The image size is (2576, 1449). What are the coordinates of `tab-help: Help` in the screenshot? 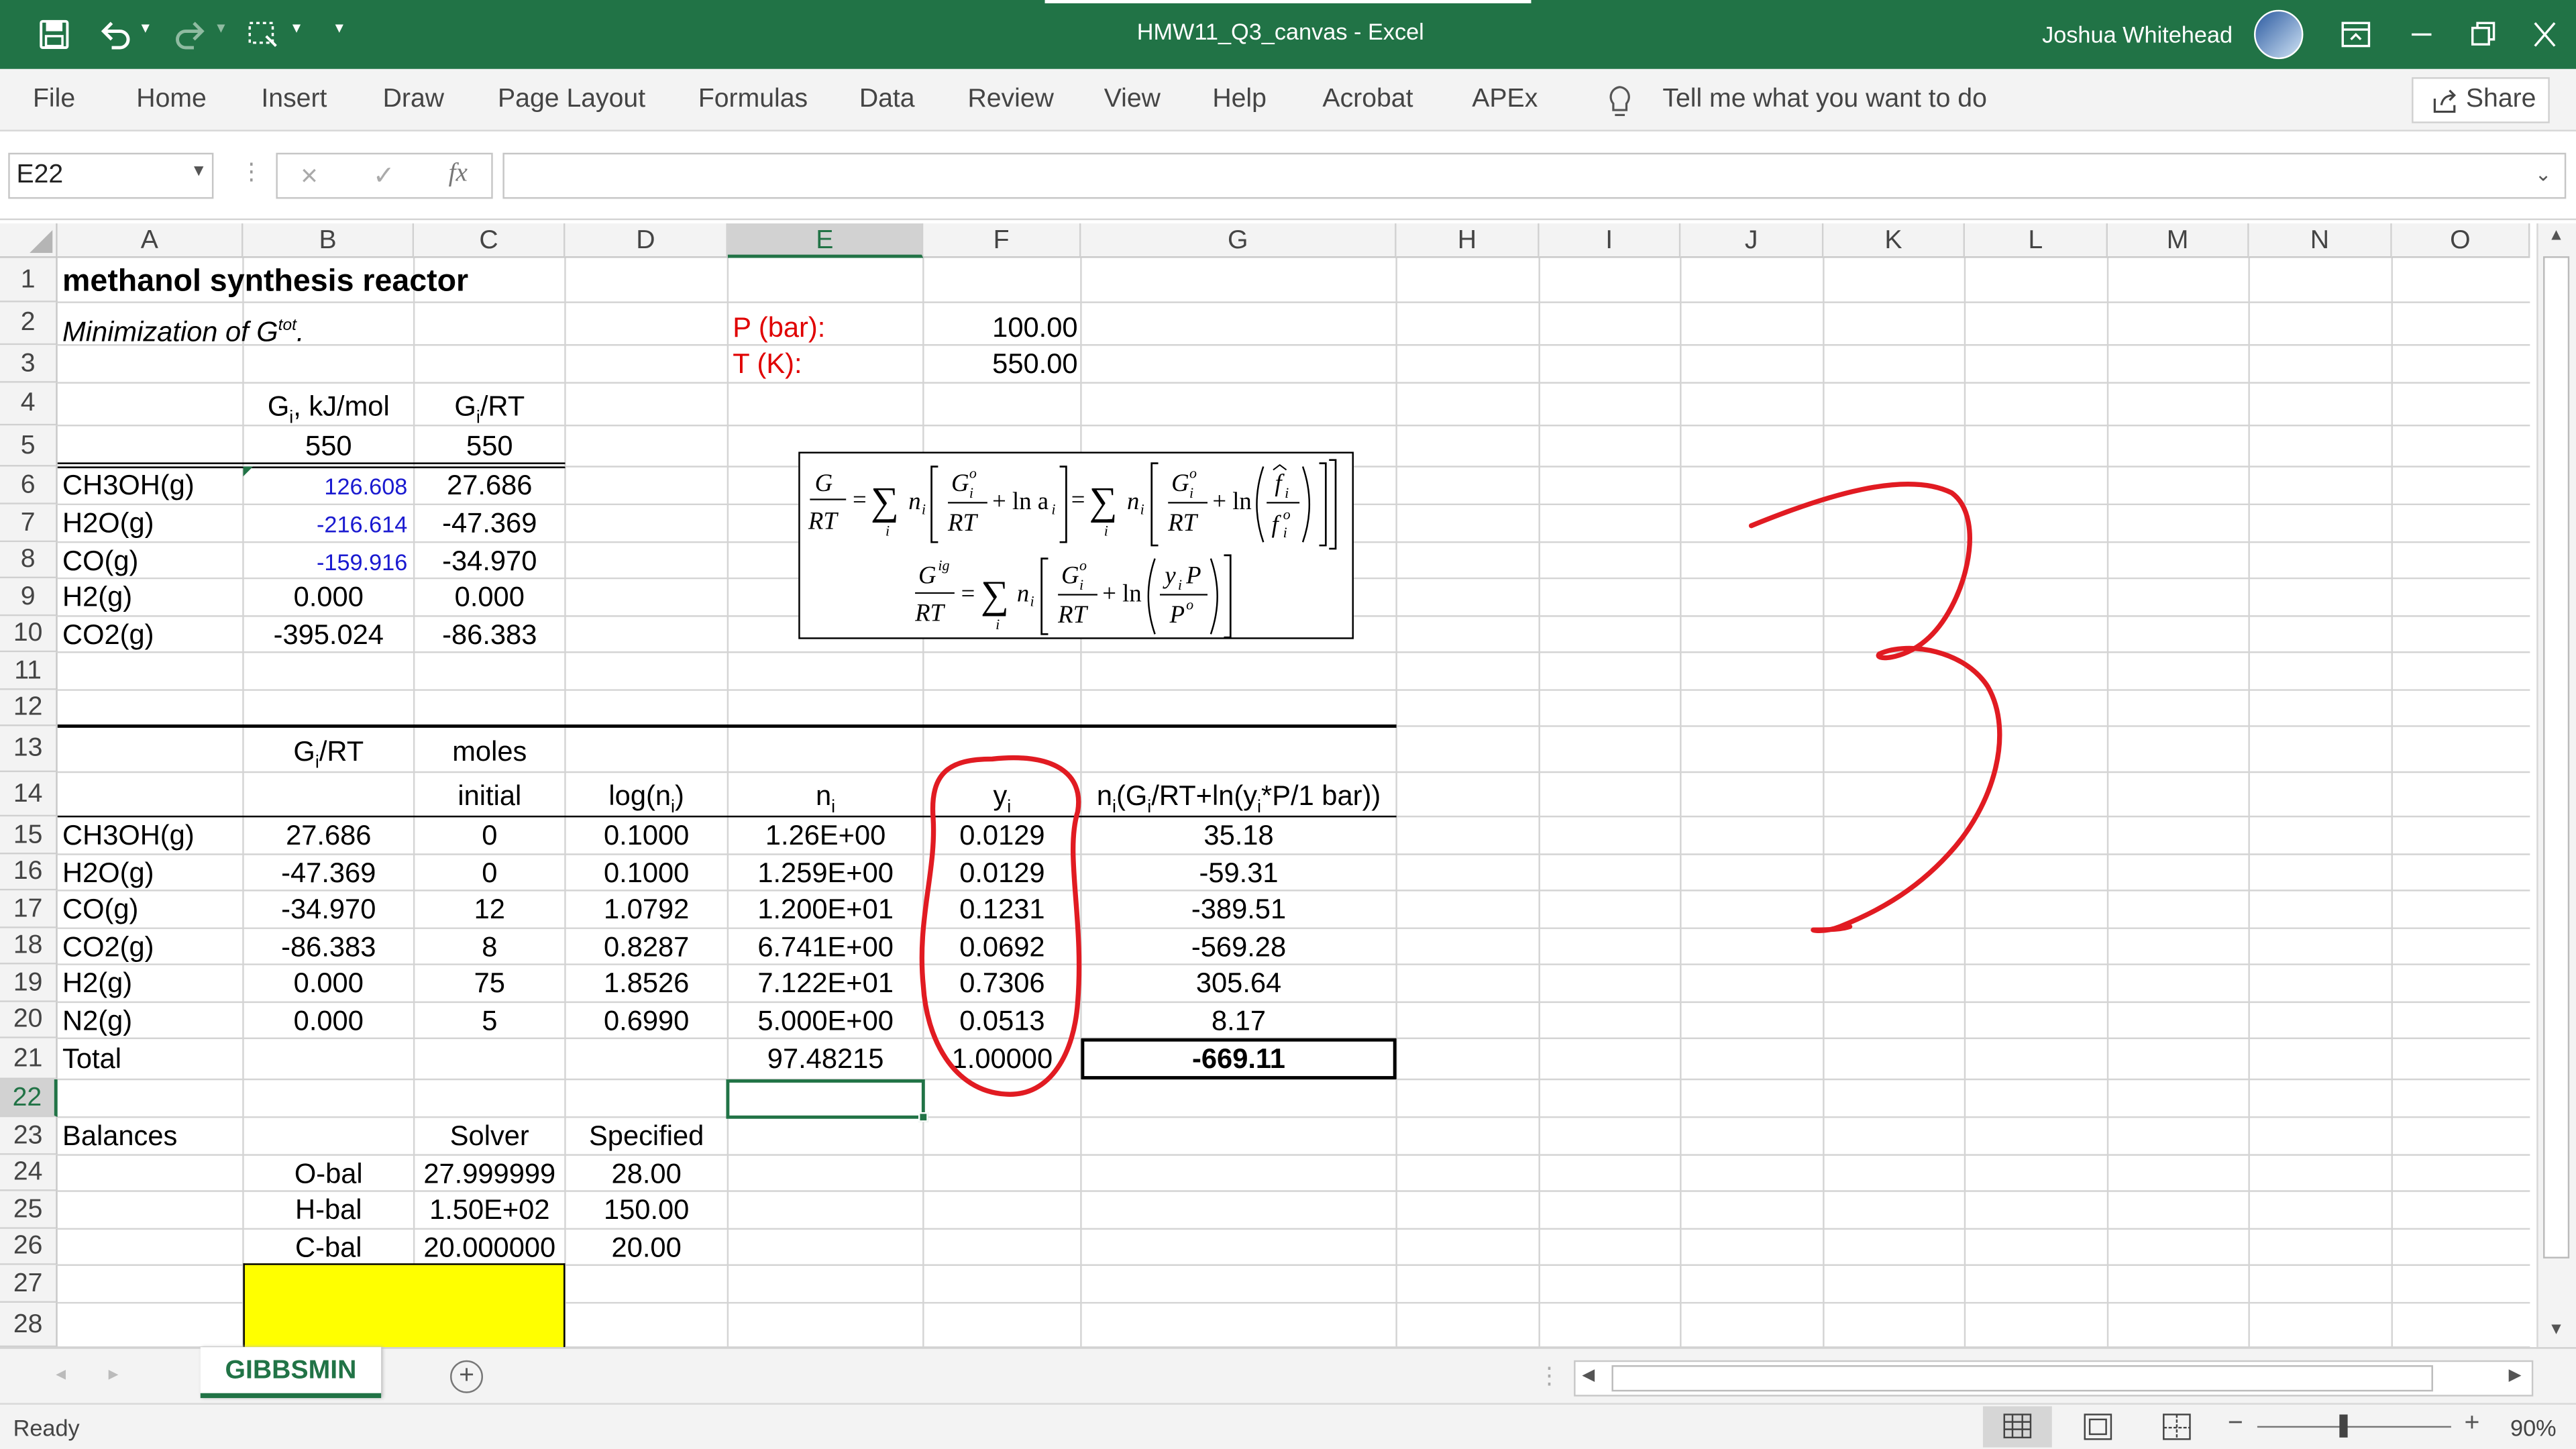 It's located at (1239, 100).